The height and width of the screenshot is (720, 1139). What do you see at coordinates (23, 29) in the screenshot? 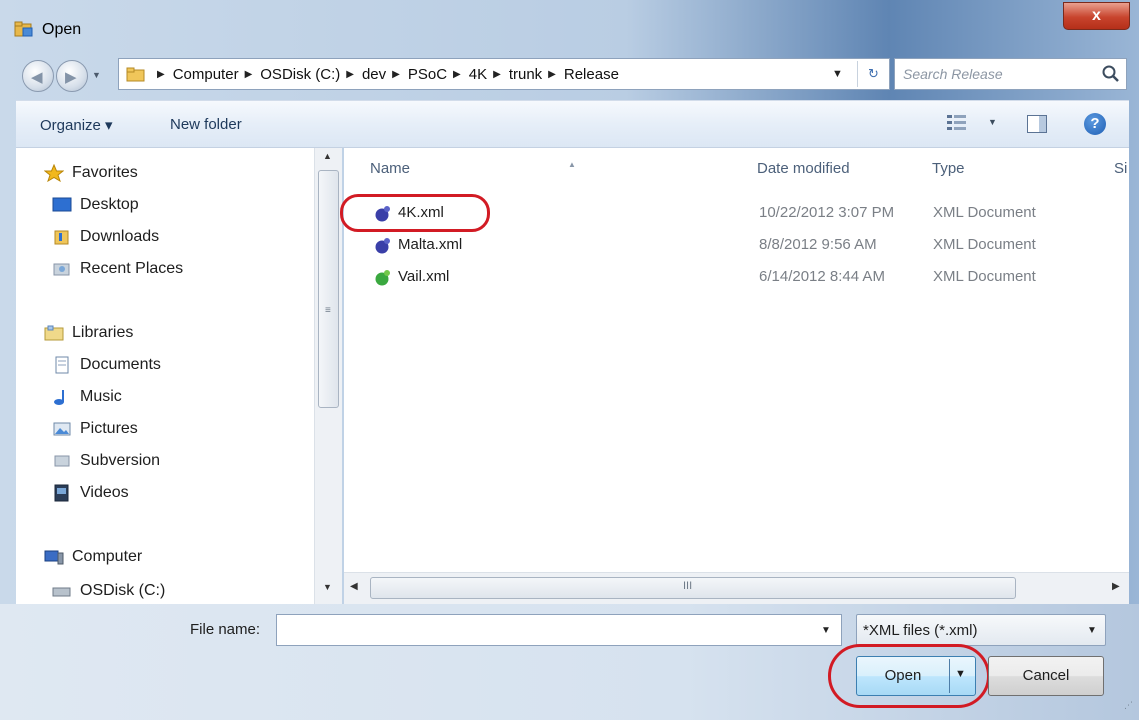
I see `open-folder-icon` at bounding box center [23, 29].